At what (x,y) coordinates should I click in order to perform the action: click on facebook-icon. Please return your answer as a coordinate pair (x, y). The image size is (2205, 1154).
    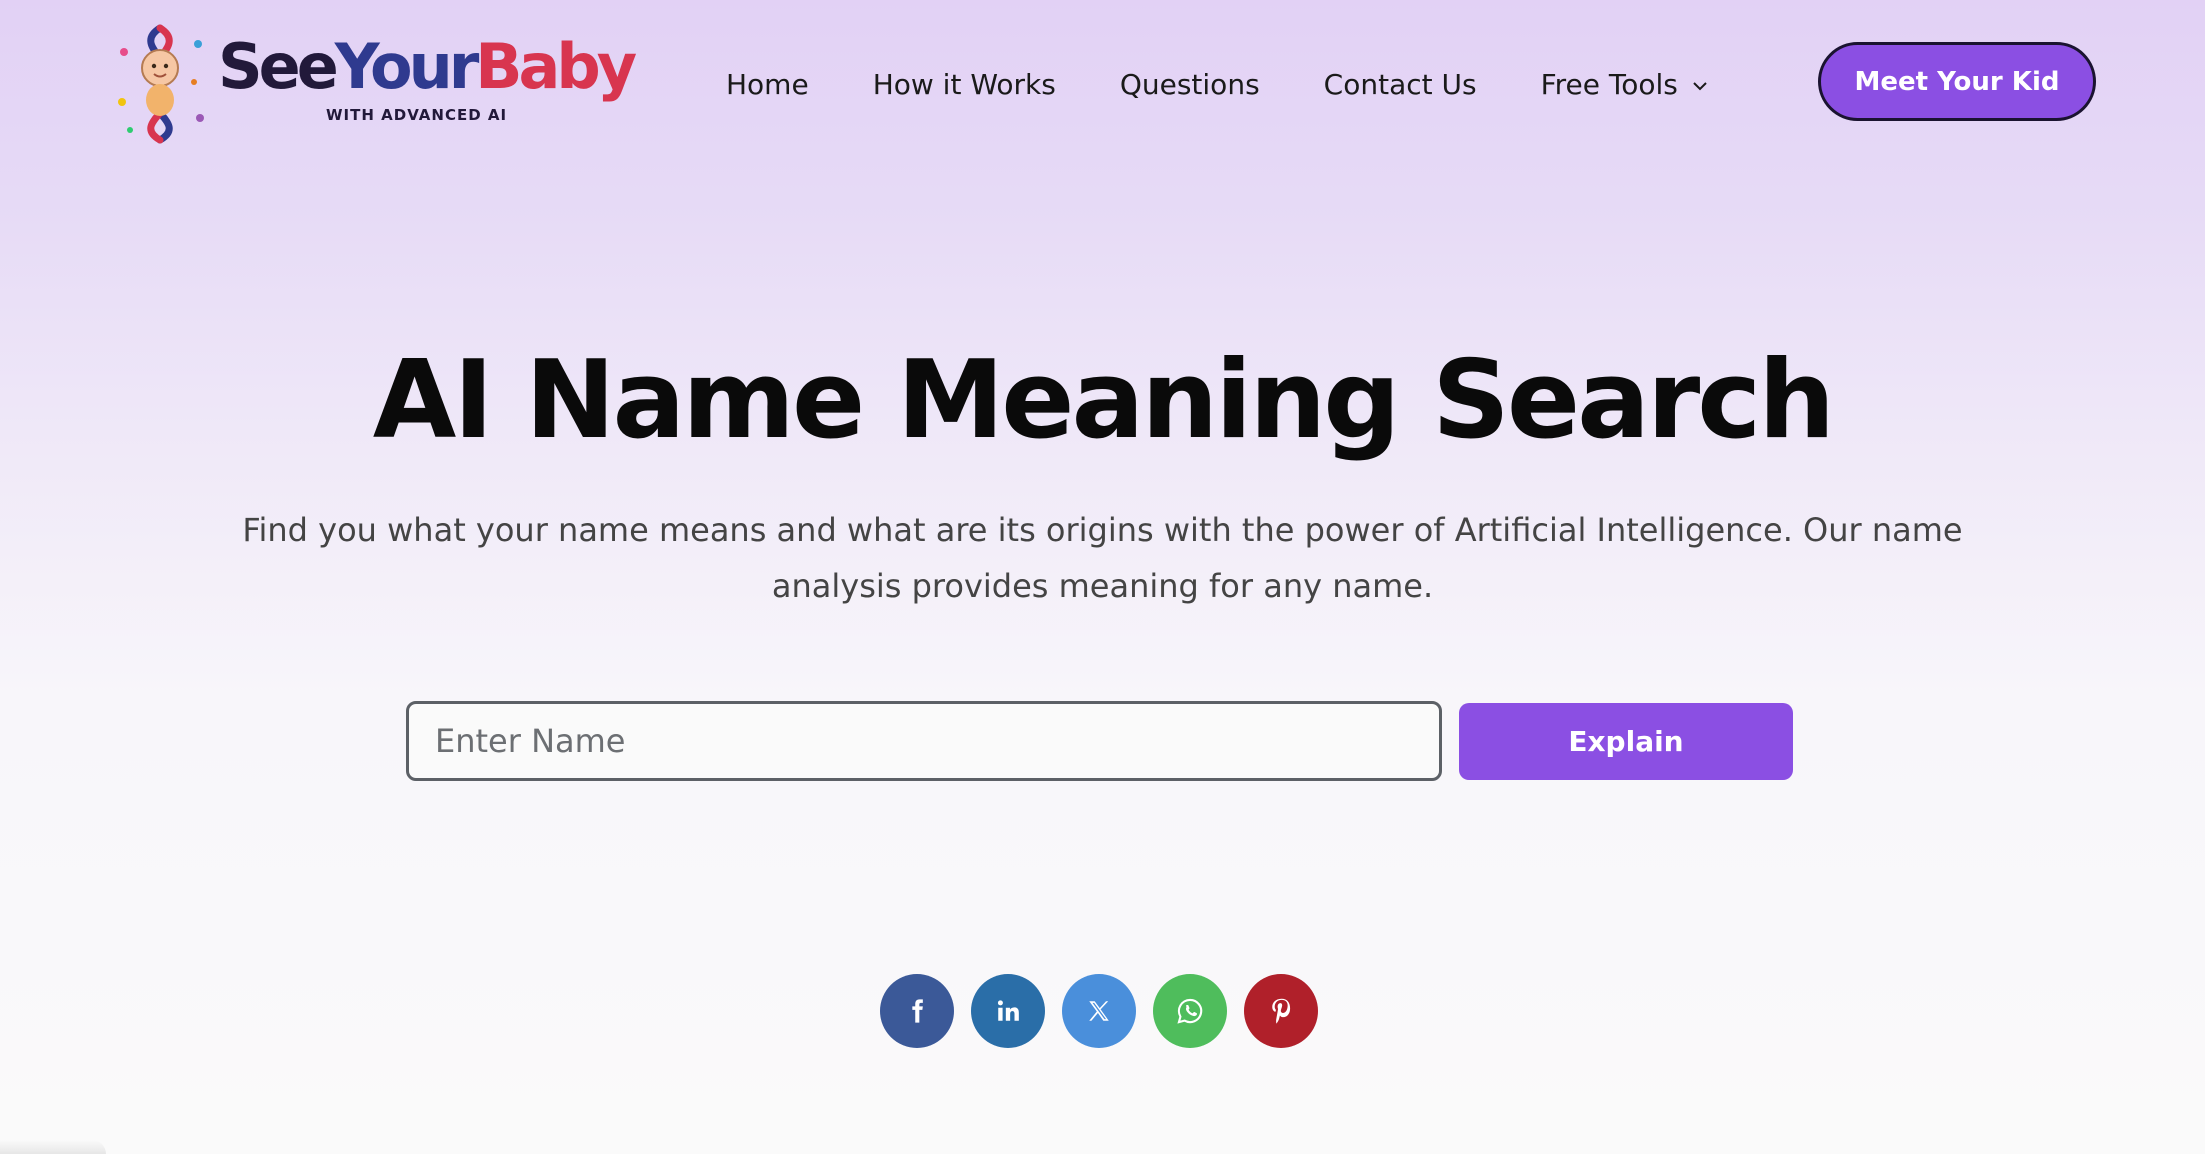
    Looking at the image, I should click on (917, 1011).